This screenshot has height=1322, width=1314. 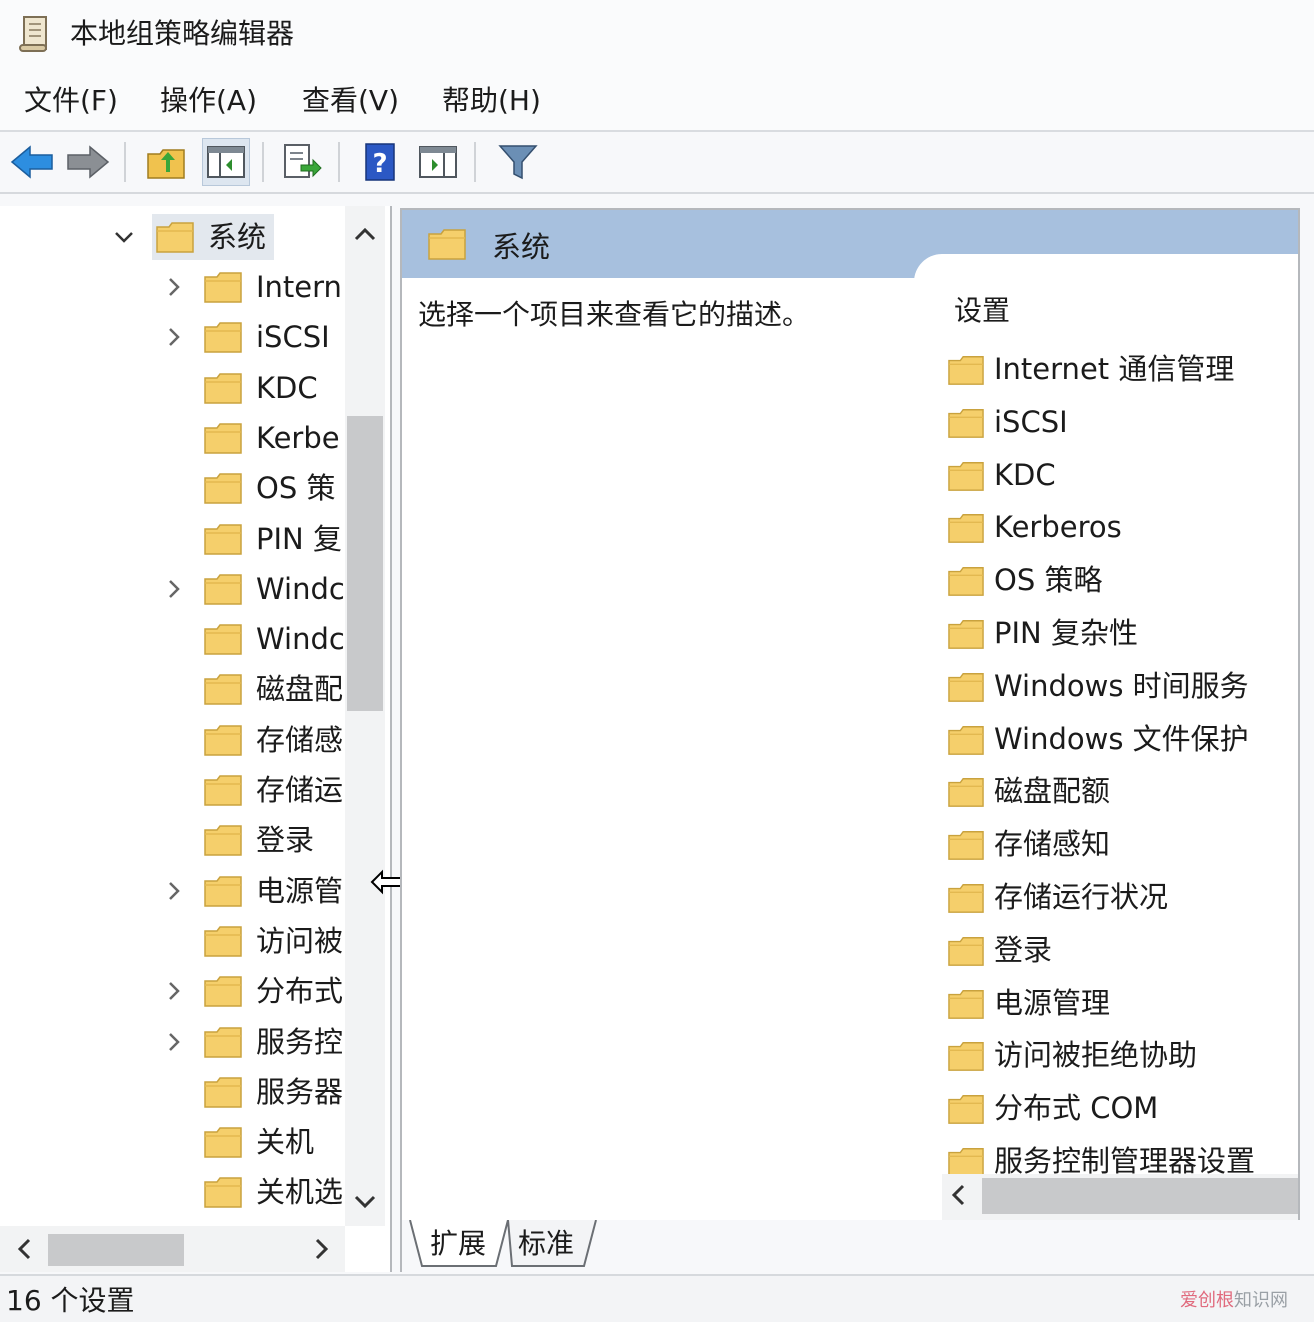 I want to click on list-item: Internet 通信管理, so click(x=1123, y=370).